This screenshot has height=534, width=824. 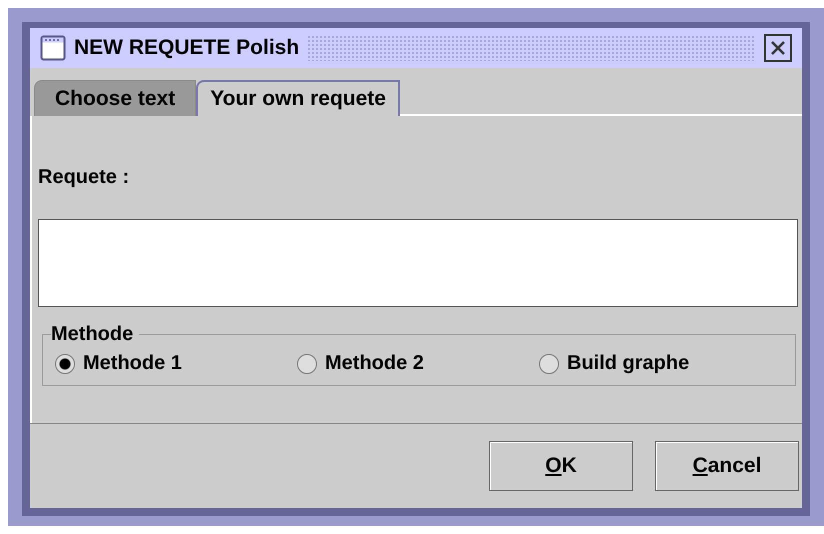 What do you see at coordinates (418, 363) in the screenshot?
I see `radio-option: Methode 2` at bounding box center [418, 363].